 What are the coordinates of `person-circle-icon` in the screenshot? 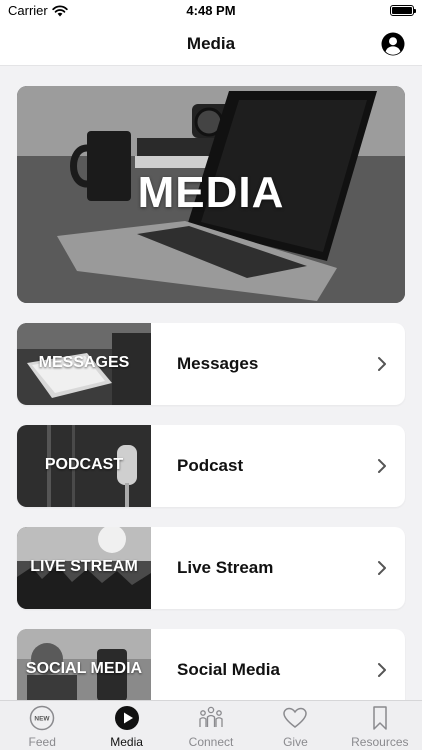 It's located at (393, 44).